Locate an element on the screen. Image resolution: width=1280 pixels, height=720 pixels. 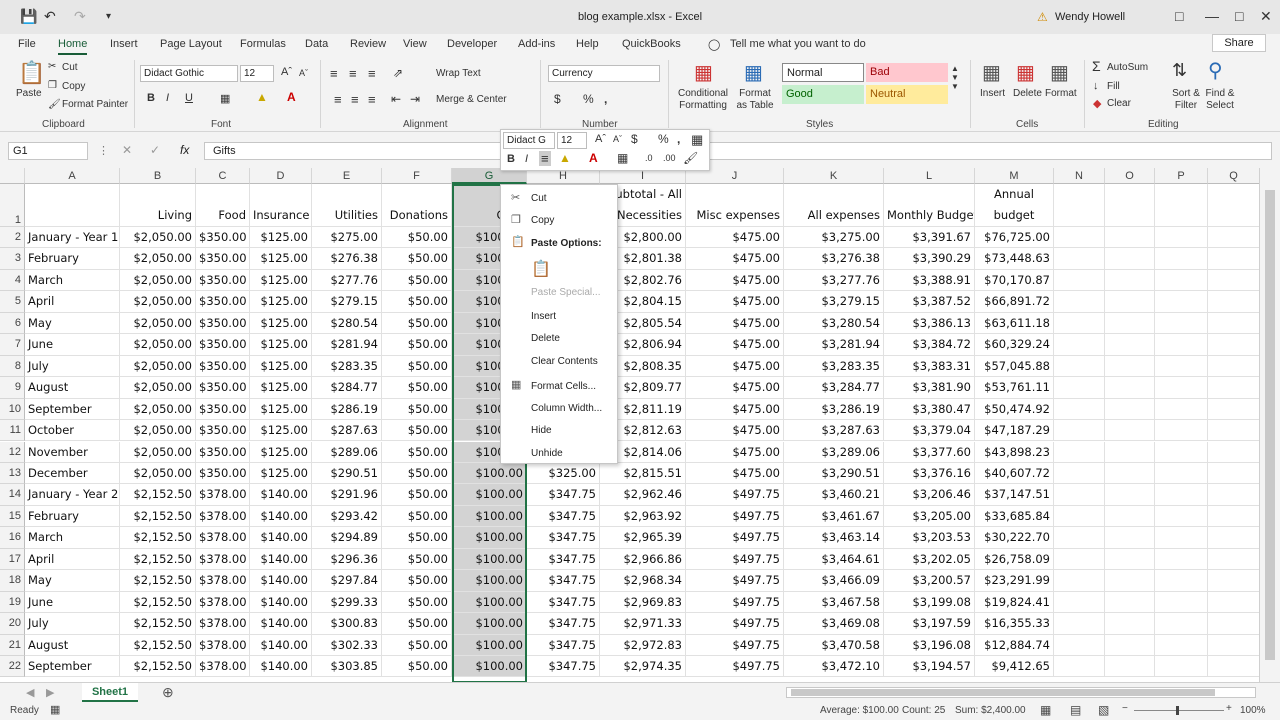
data-cell: $3,470.58 is located at coordinates (834, 645).